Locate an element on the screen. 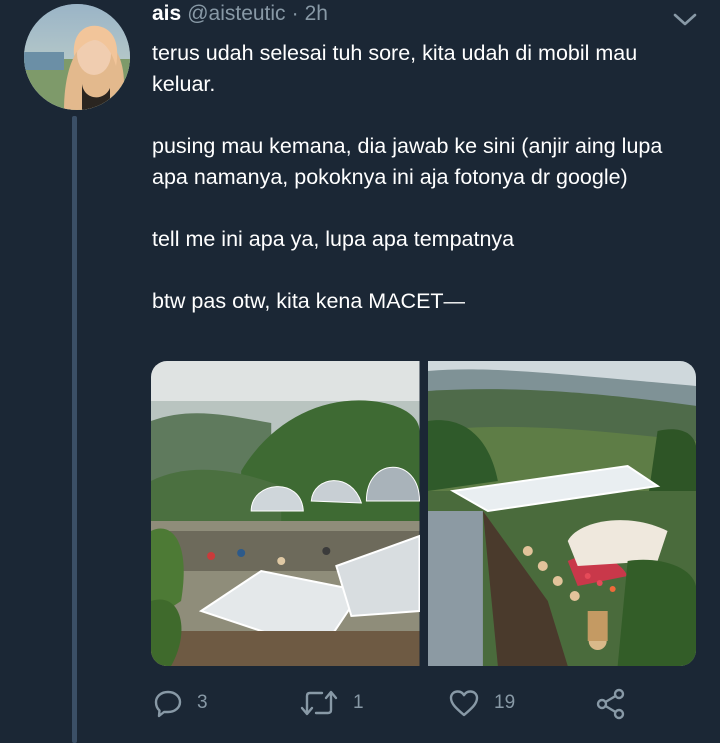  timestamp: 2h is located at coordinates (316, 14).